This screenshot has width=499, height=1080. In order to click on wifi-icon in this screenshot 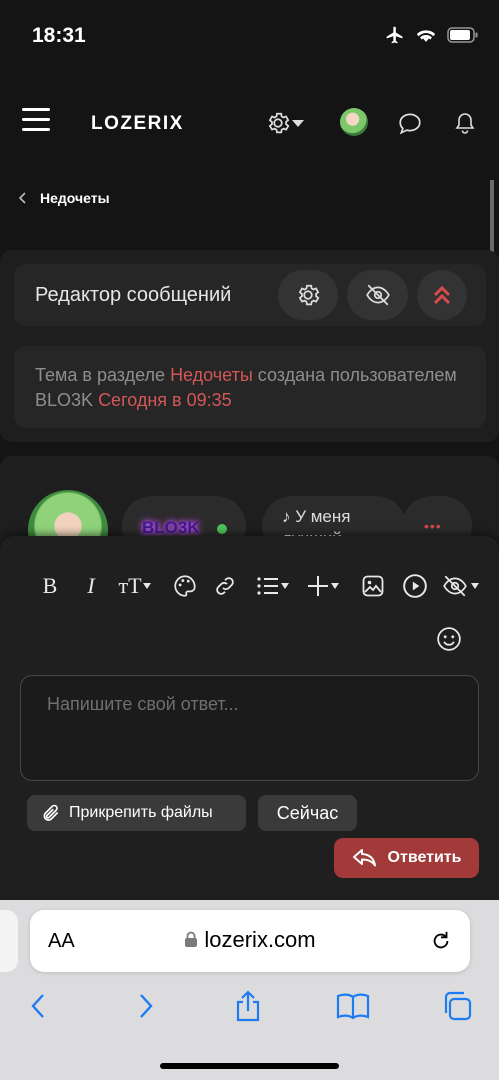, I will do `click(426, 36)`.